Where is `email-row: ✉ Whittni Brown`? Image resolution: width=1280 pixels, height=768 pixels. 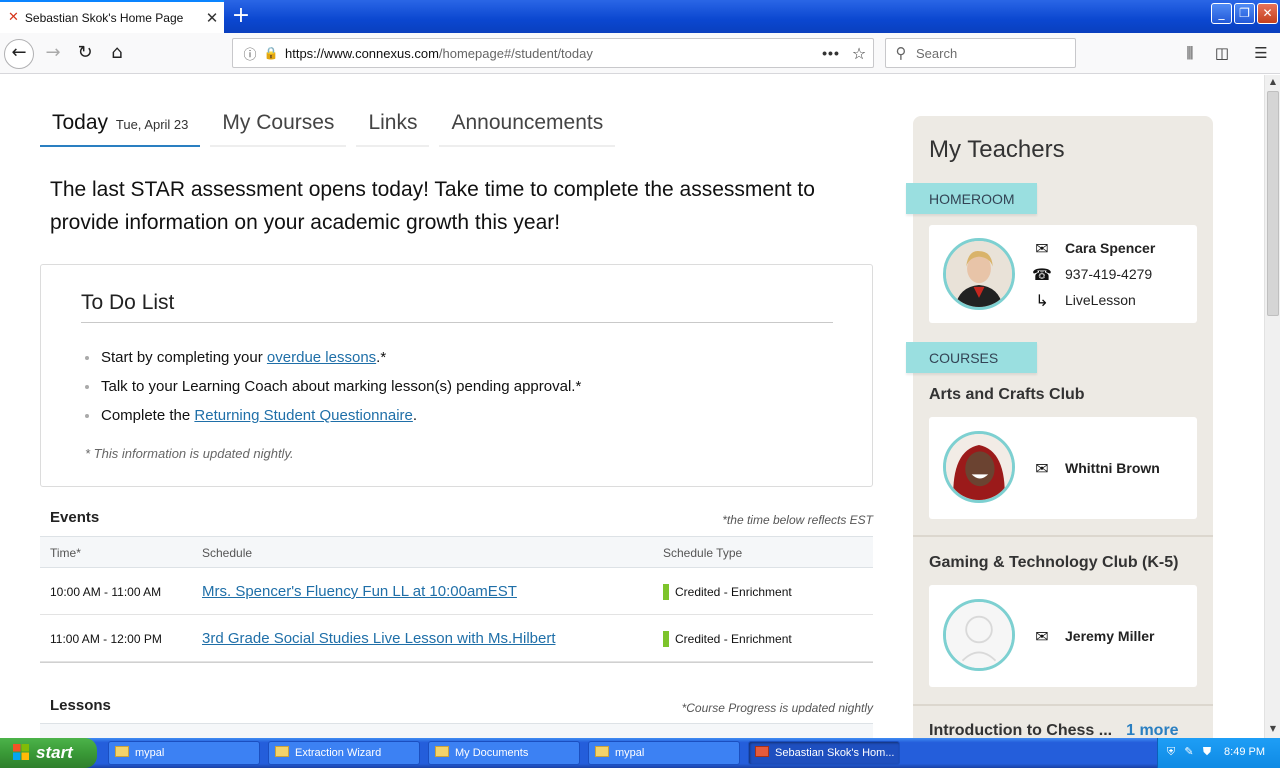
email-row: ✉ Whittni Brown is located at coordinates (1095, 468).